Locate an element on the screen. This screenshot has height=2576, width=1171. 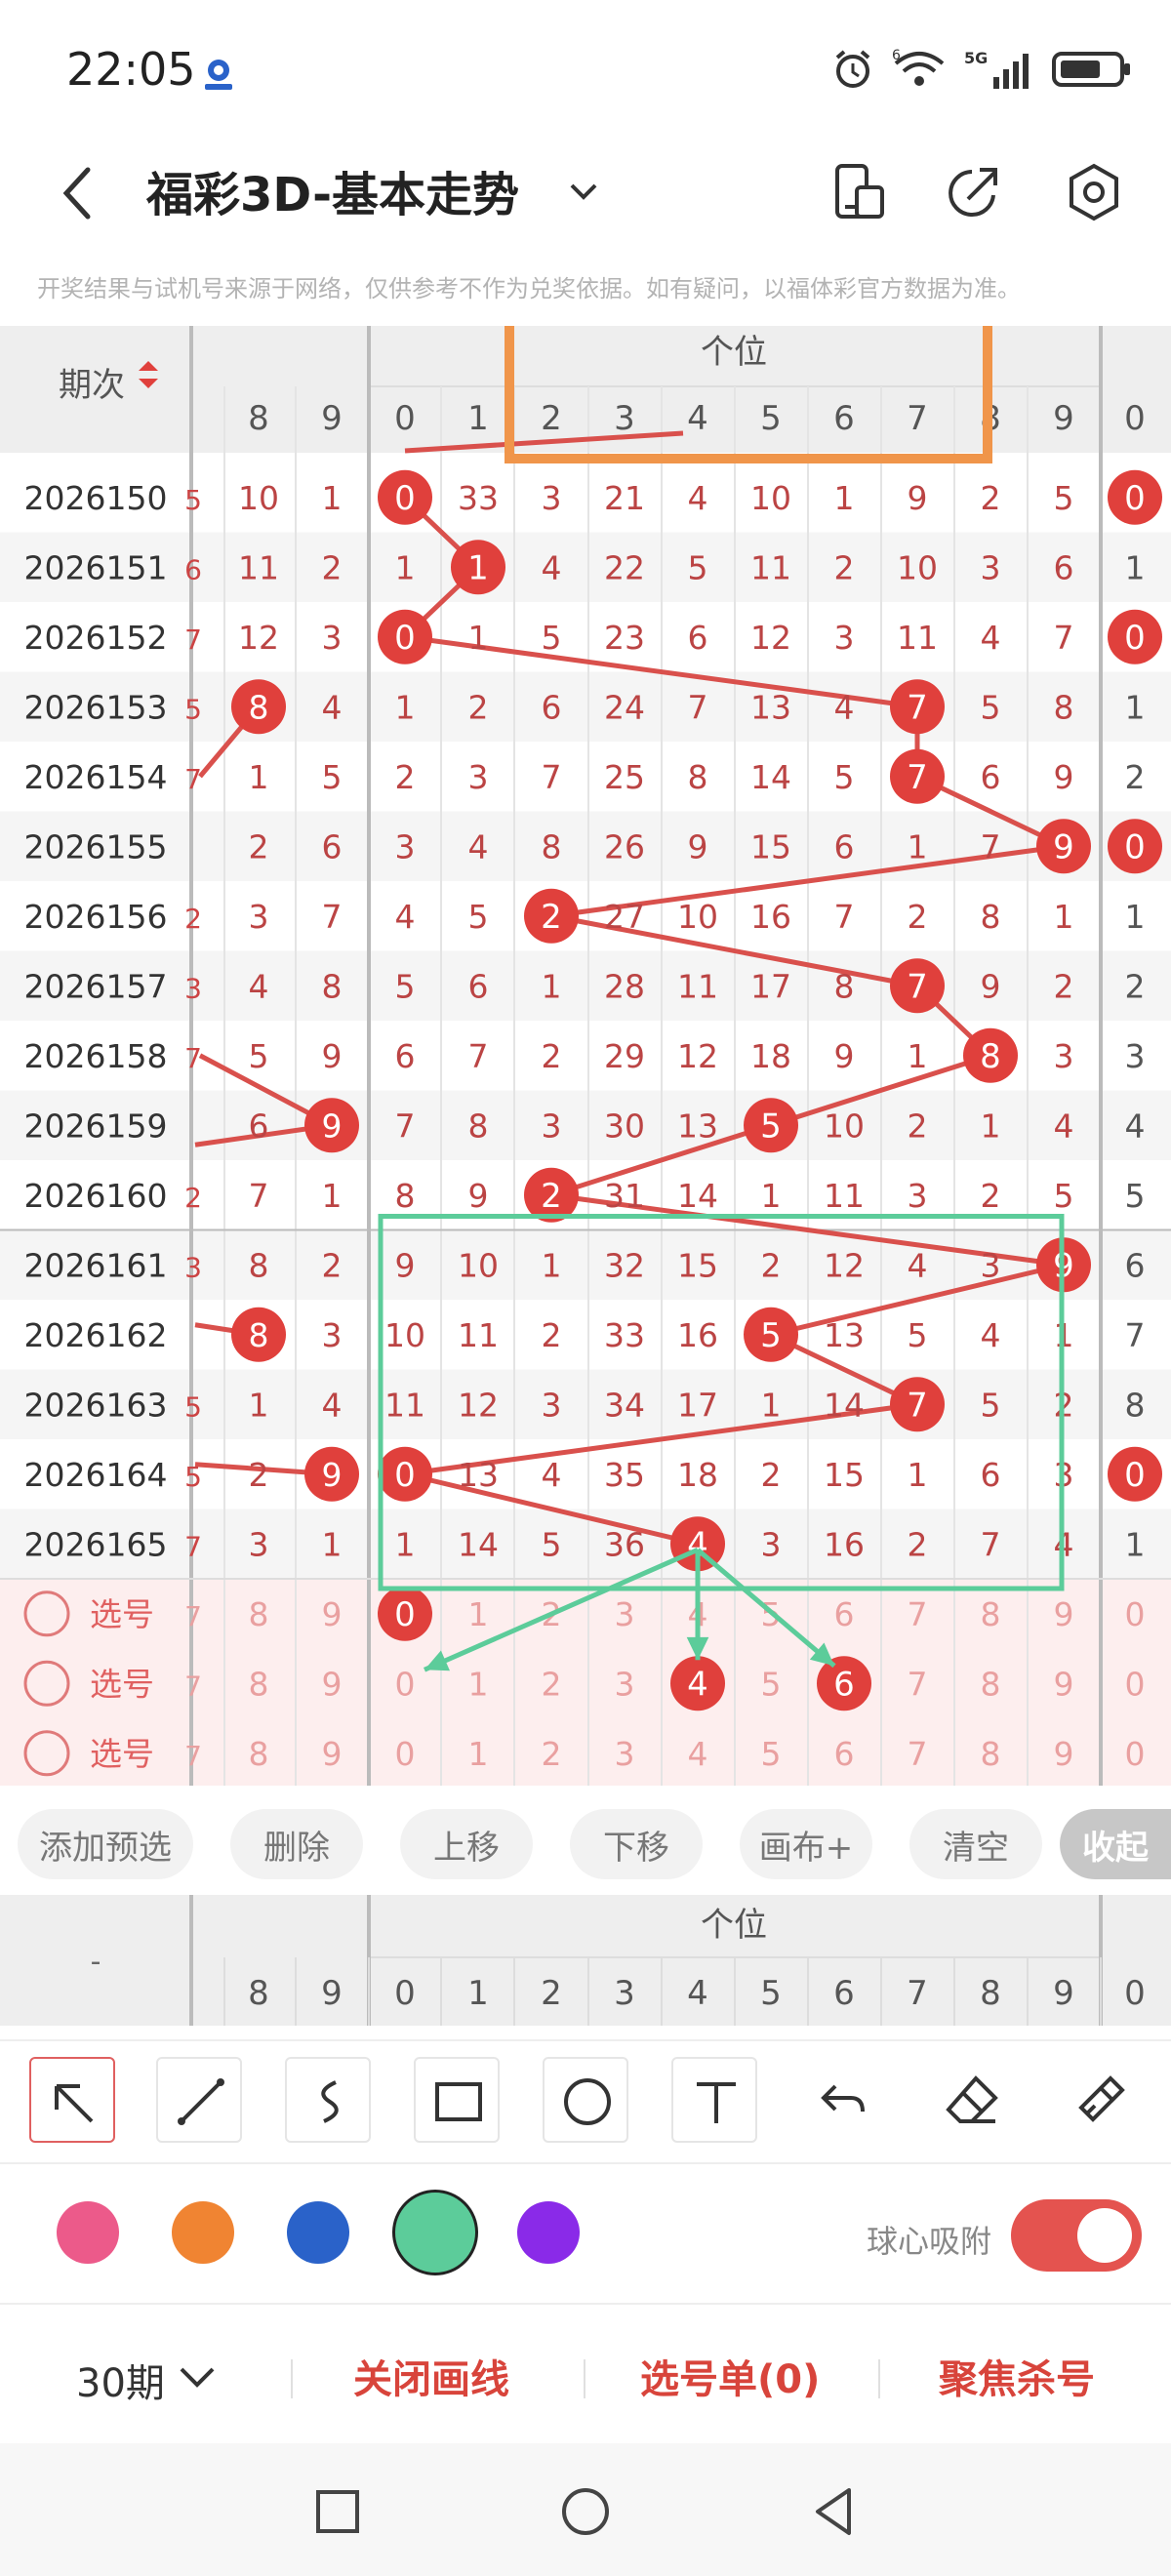
rect-tool-icon is located at coordinates (457, 2100).